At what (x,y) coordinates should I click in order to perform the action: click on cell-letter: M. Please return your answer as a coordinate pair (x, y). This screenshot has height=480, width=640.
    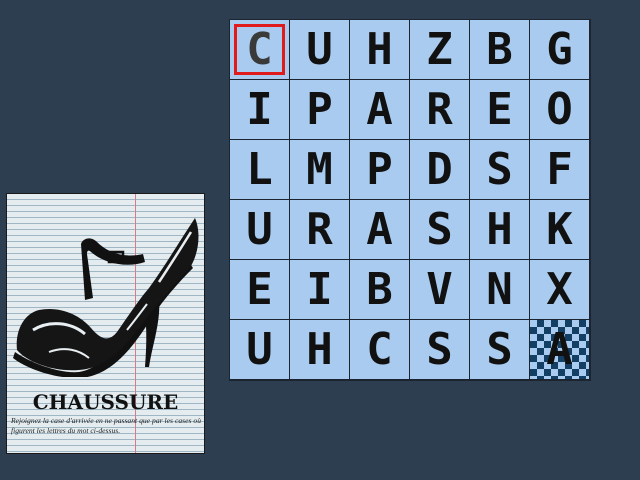
    Looking at the image, I should click on (319, 169).